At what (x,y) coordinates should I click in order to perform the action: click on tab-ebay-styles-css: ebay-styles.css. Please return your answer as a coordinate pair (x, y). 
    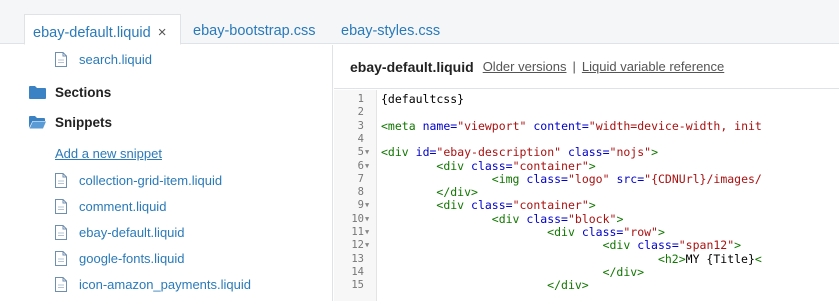
    Looking at the image, I should click on (390, 29).